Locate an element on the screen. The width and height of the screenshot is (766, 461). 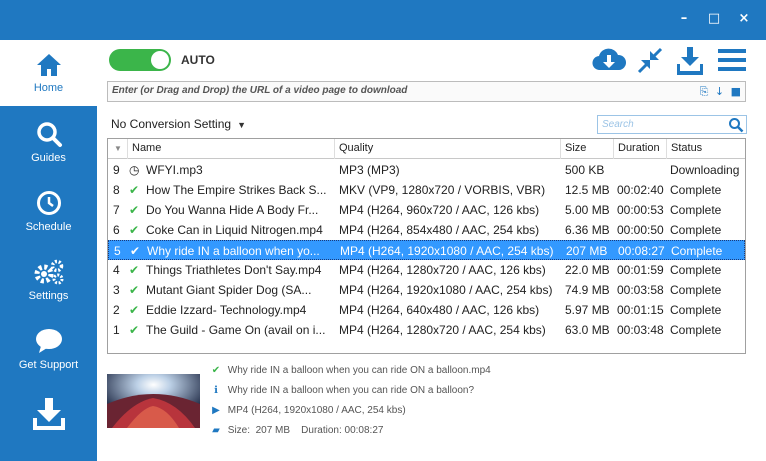
row-size: 12.5 MB is located at coordinates (587, 190).